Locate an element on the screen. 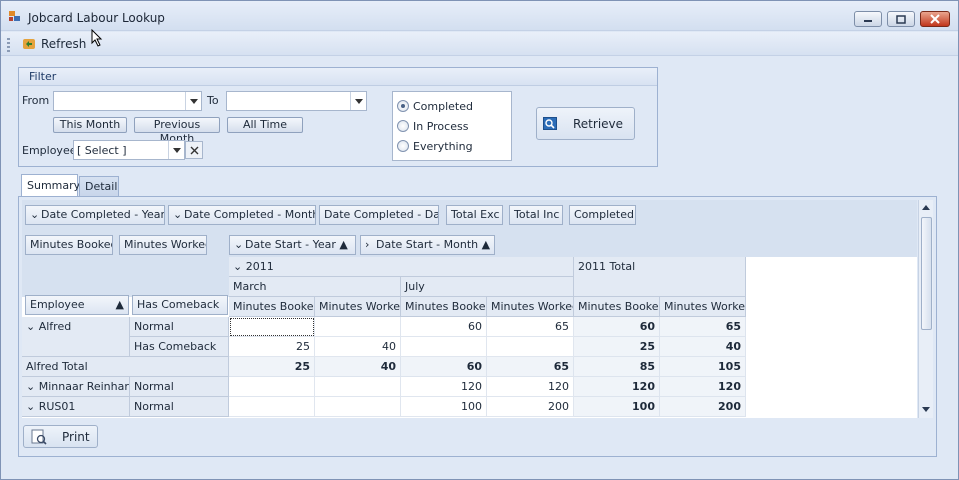 The width and height of the screenshot is (959, 480). total-cell: 105 is located at coordinates (703, 367).